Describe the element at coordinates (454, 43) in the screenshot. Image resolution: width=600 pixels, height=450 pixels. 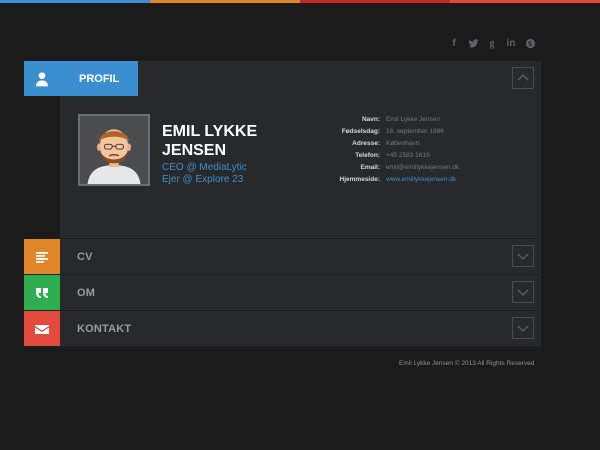
I see `facebook-icon: f` at that location.